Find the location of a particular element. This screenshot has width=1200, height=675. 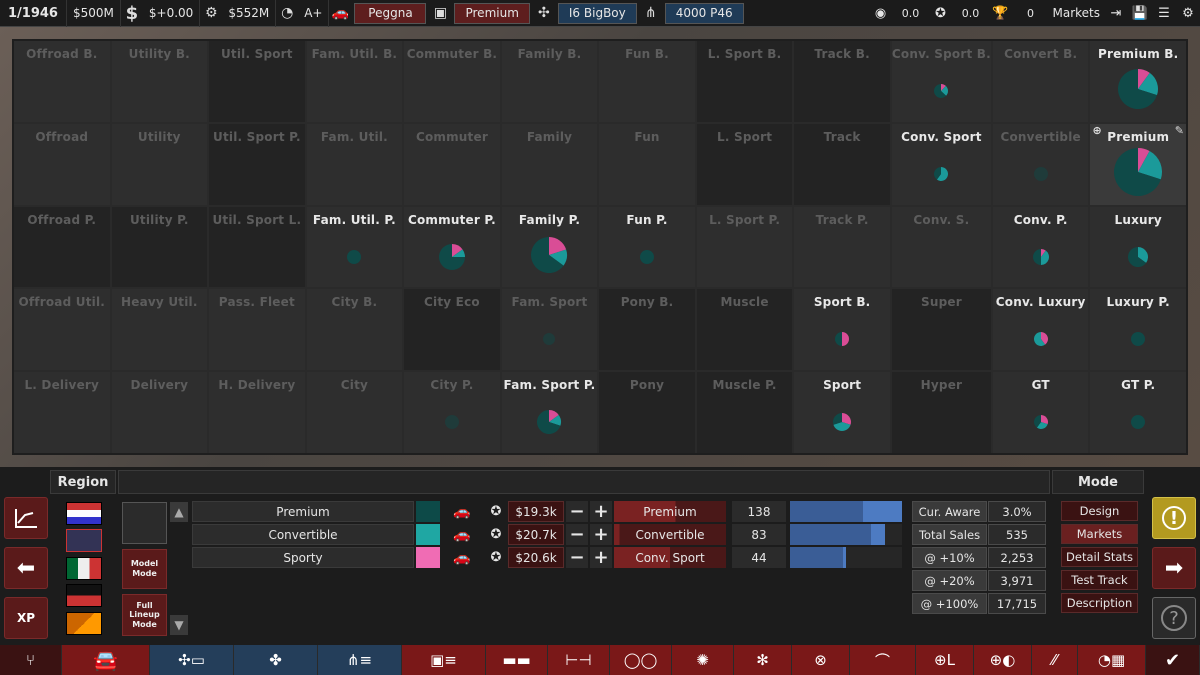

nav-confirm-button: ✔ is located at coordinates (1173, 660).